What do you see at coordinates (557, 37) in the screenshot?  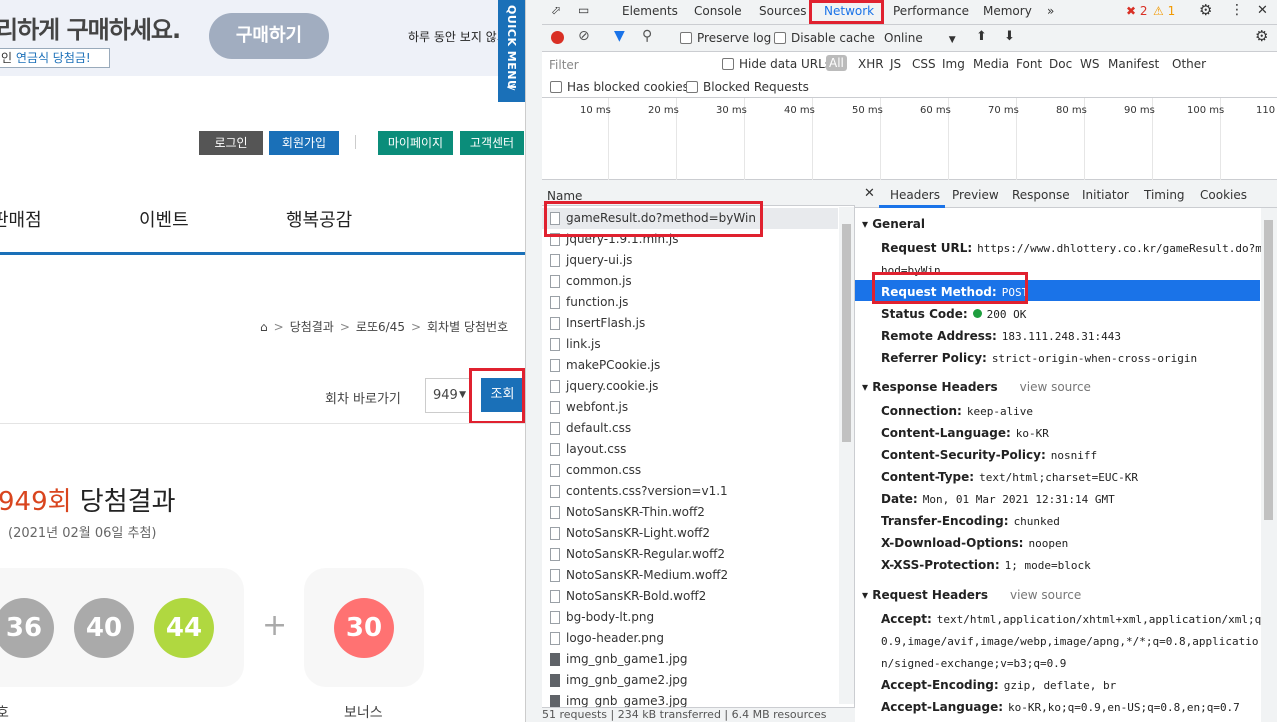 I see `record-icon` at bounding box center [557, 37].